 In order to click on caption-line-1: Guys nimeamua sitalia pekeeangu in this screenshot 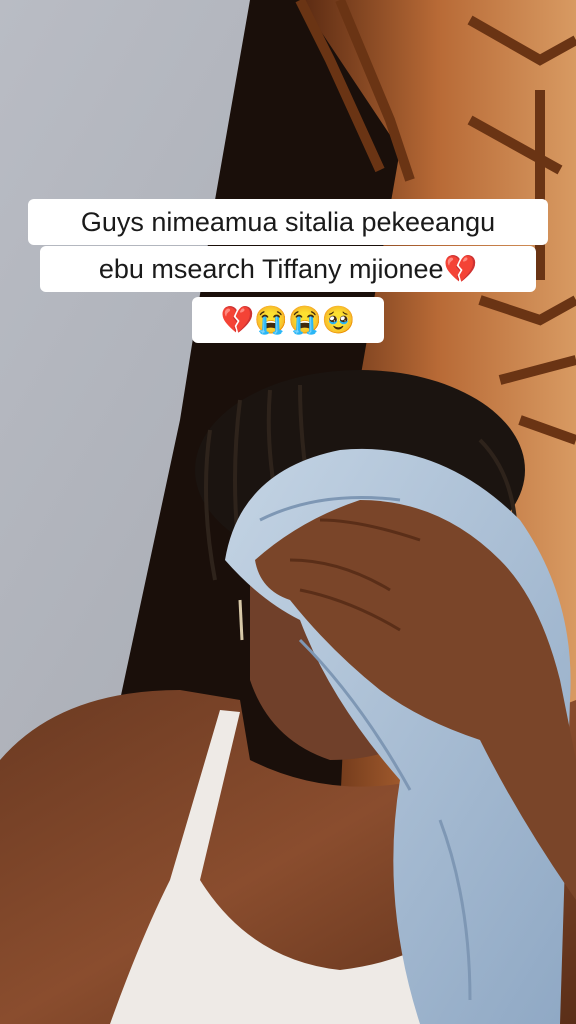, I will do `click(288, 222)`.